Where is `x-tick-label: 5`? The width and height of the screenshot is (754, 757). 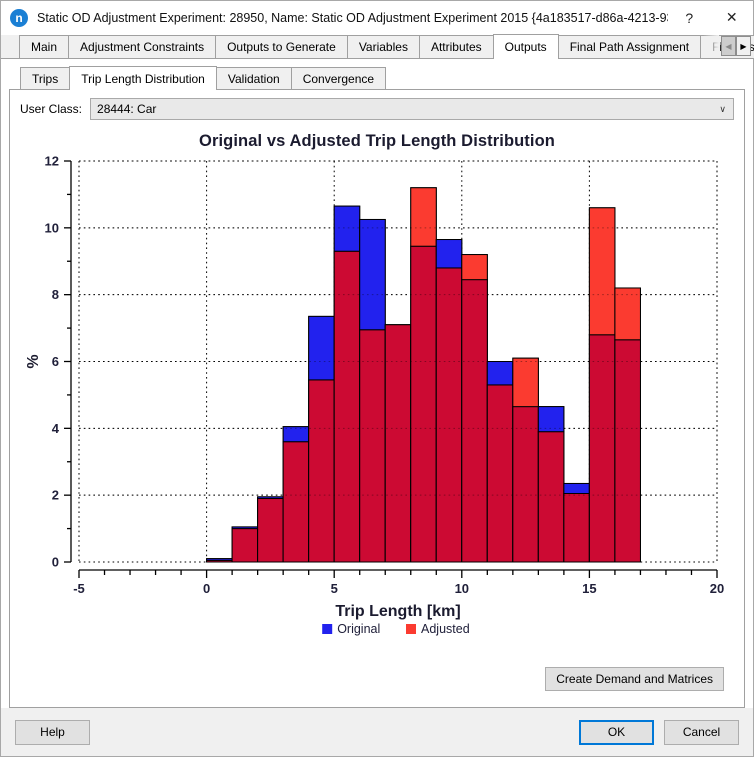
x-tick-label: 5 is located at coordinates (334, 588).